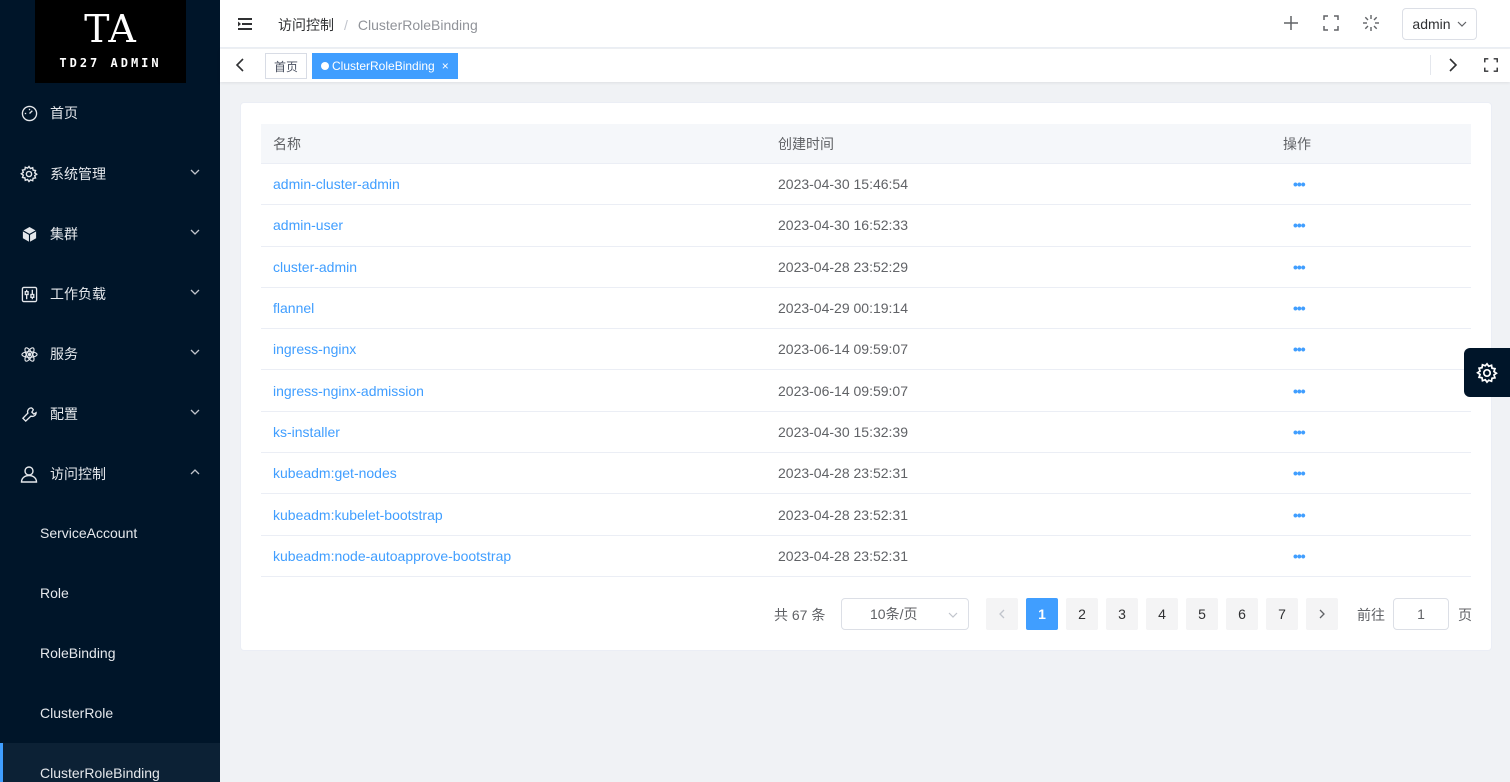 This screenshot has width=1510, height=782. I want to click on goto-page-input, so click(1421, 614).